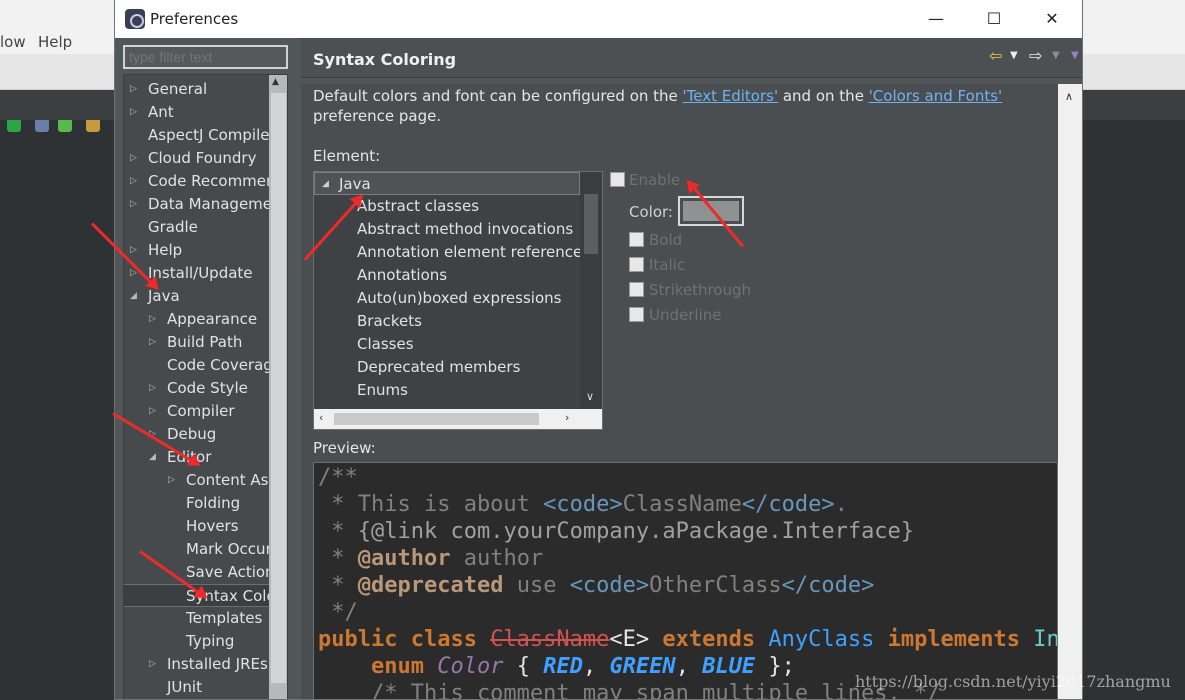 The height and width of the screenshot is (700, 1185). Describe the element at coordinates (196, 112) in the screenshot. I see `tree-item: ▷ Ant` at that location.